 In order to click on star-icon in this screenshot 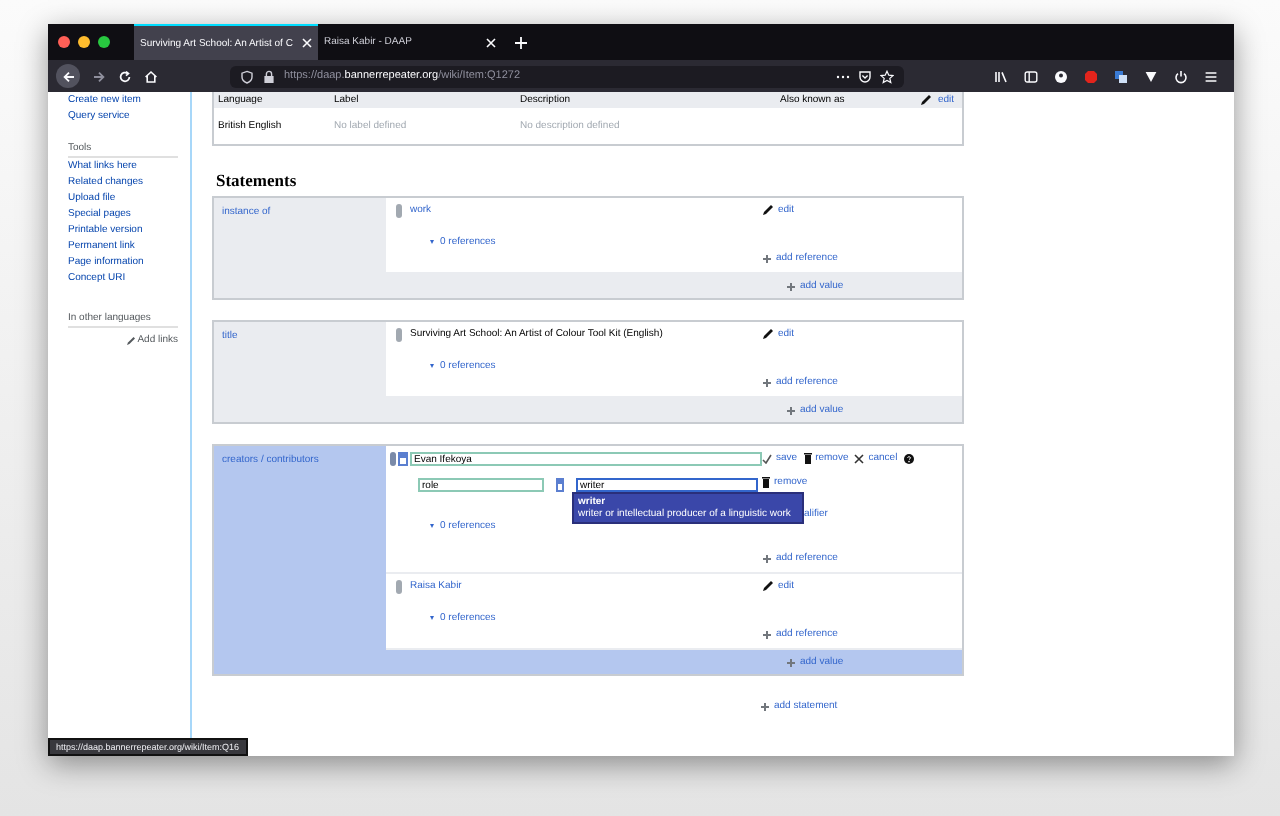, I will do `click(887, 76)`.